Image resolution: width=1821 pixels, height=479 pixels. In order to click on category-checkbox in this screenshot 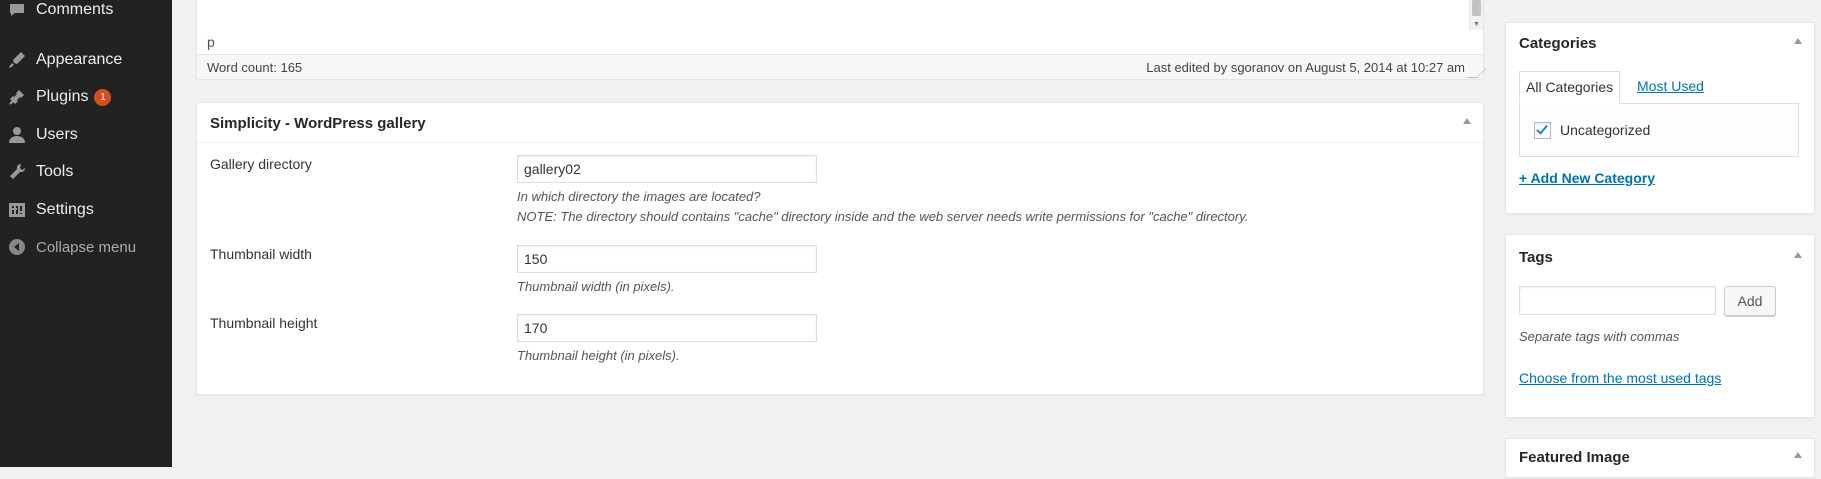, I will do `click(1542, 130)`.